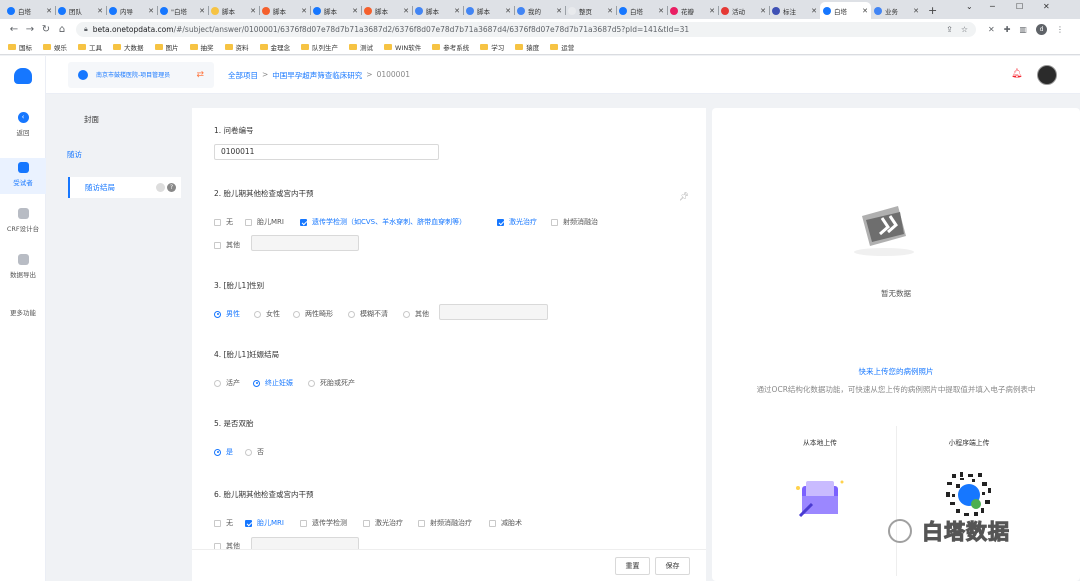  What do you see at coordinates (141, 75) in the screenshot?
I see `project-switcher: 南京市鼓楼医院-项目管理员 ⇄` at bounding box center [141, 75].